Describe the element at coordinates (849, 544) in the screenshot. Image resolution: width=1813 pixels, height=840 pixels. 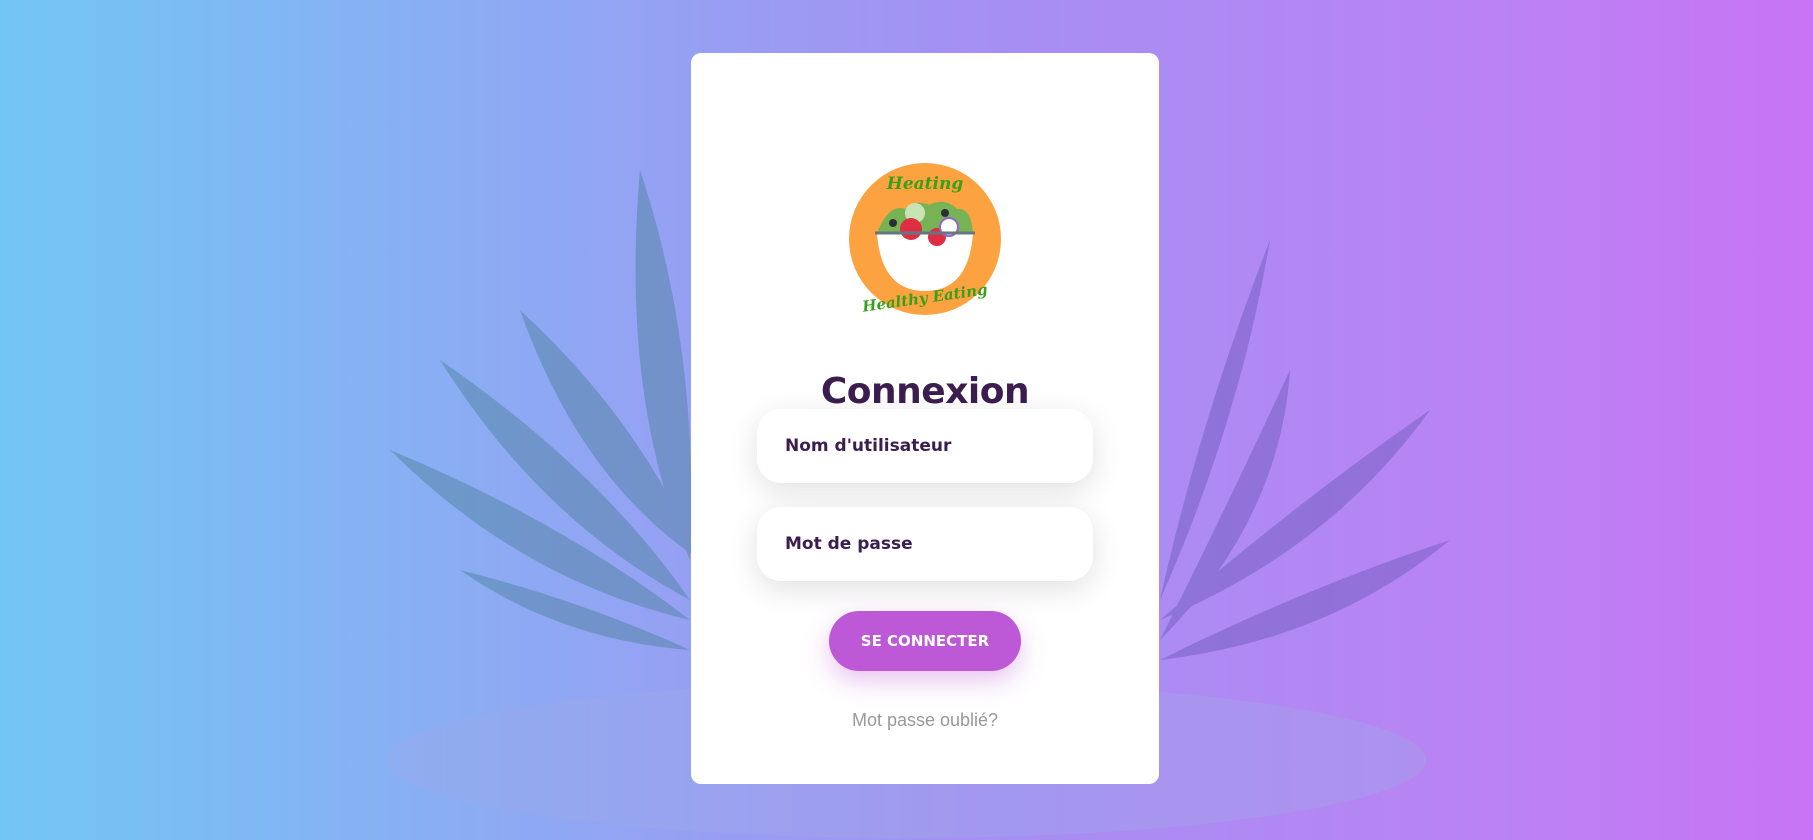
I see `password-placeholder: Mot de passe` at that location.